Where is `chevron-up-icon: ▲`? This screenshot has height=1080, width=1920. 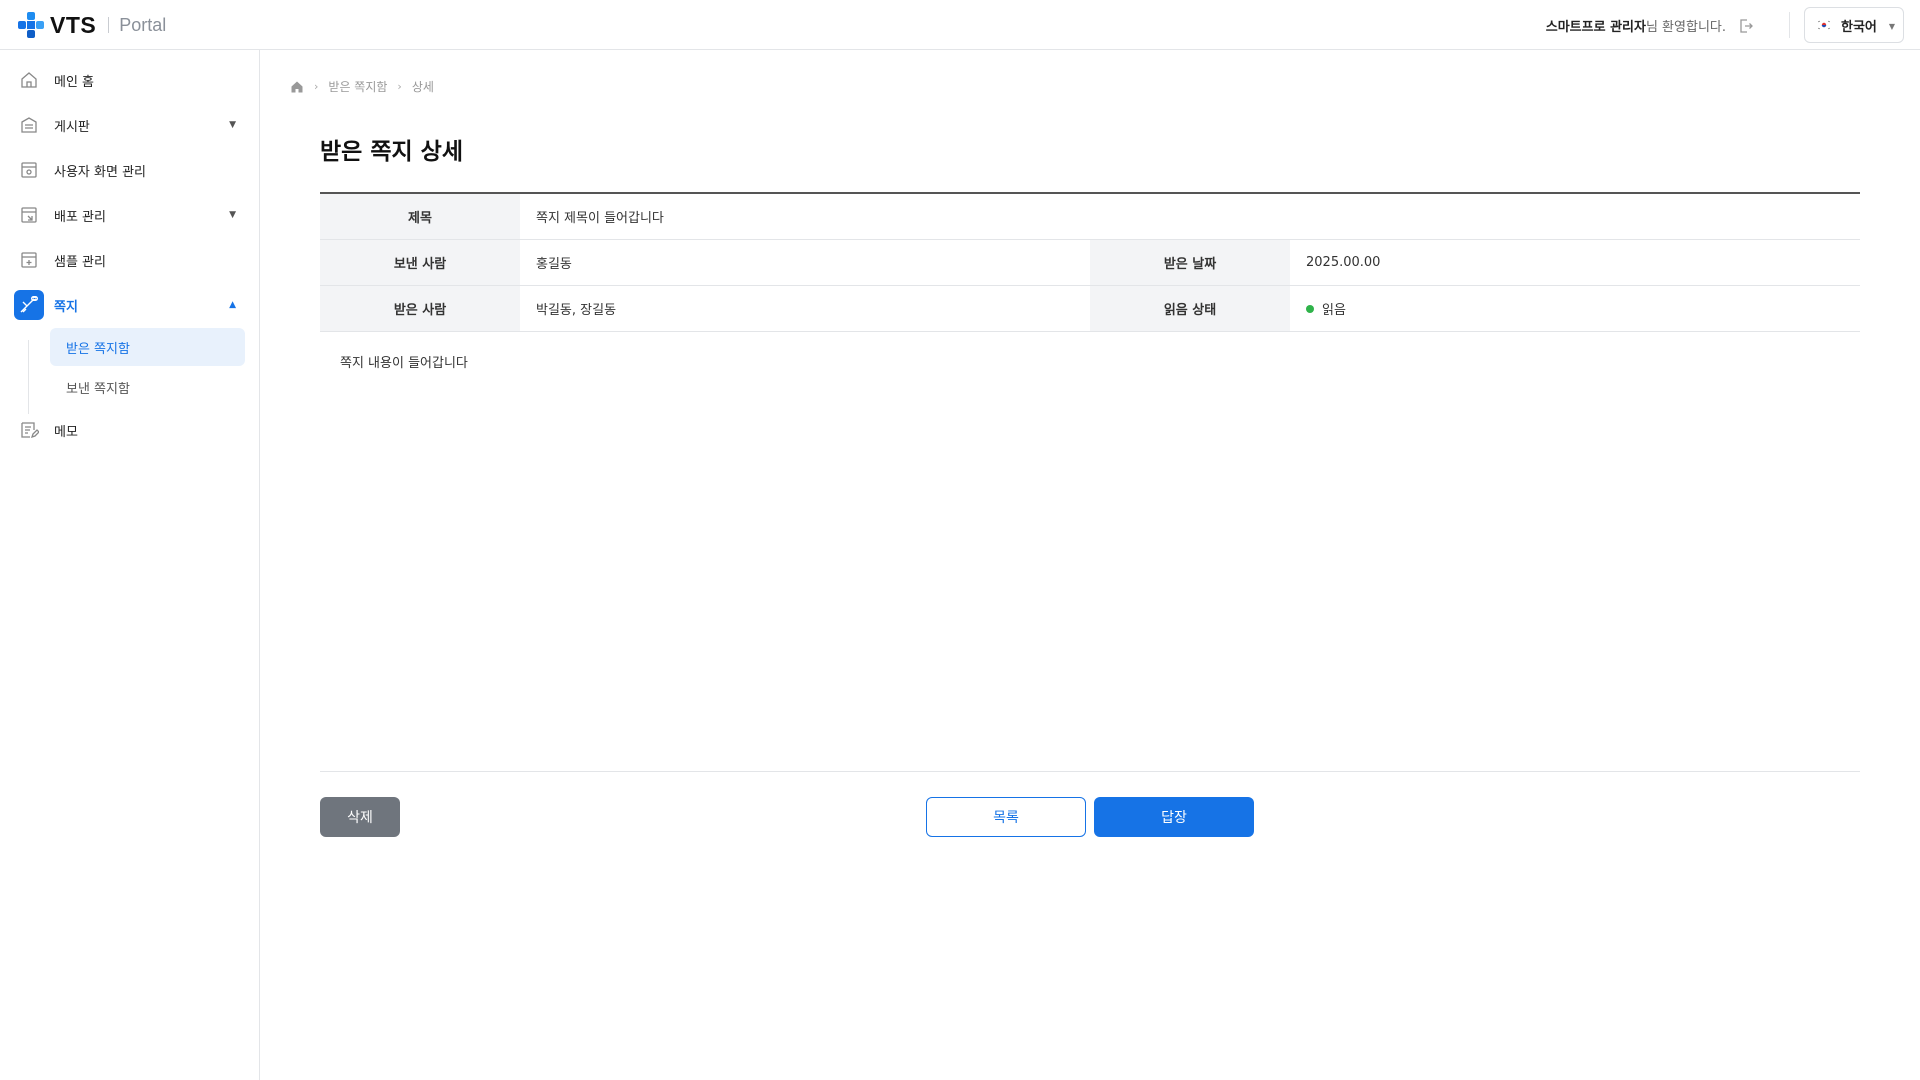
chevron-up-icon: ▲ is located at coordinates (232, 305).